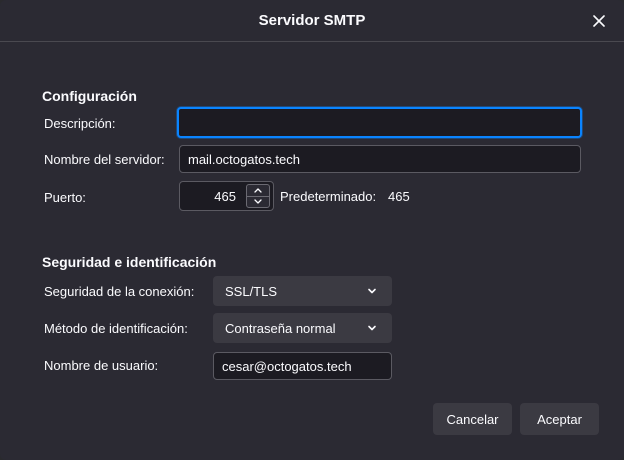  I want to click on connection-security-label: Seguridad de la conexión:, so click(119, 291).